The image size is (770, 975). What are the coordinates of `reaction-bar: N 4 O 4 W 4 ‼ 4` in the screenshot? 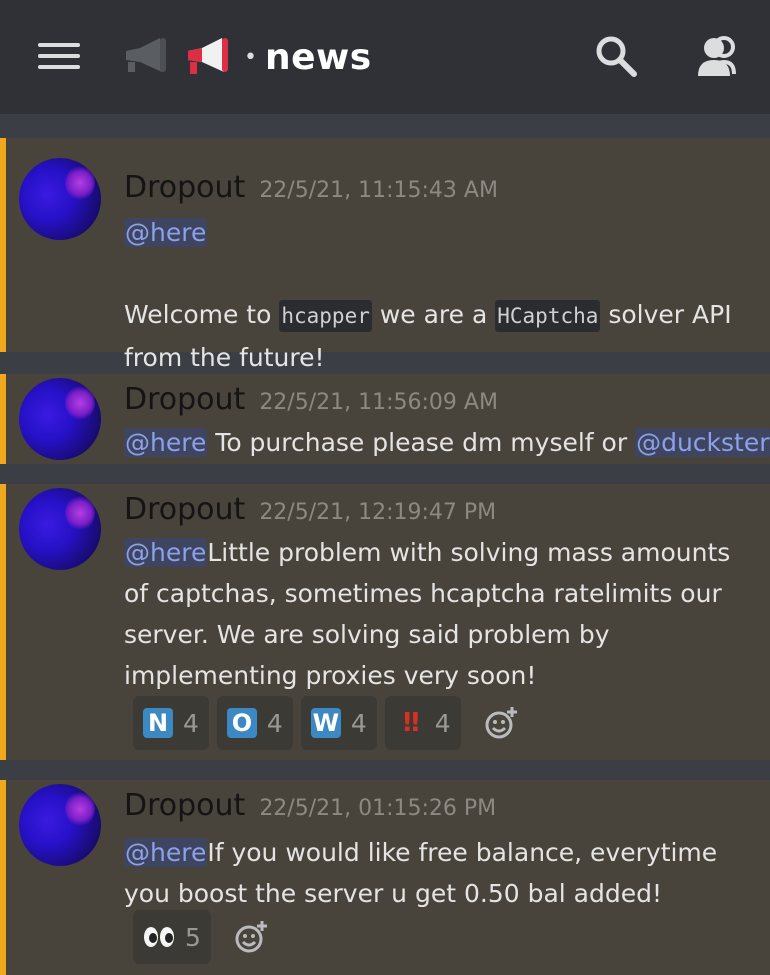 It's located at (326, 723).